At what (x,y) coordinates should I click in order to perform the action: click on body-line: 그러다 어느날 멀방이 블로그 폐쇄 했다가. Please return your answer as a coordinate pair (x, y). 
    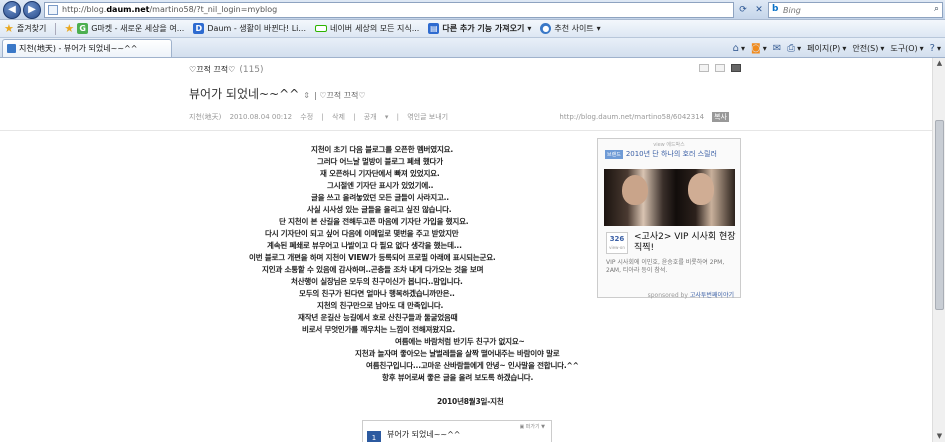
    Looking at the image, I should click on (380, 161).